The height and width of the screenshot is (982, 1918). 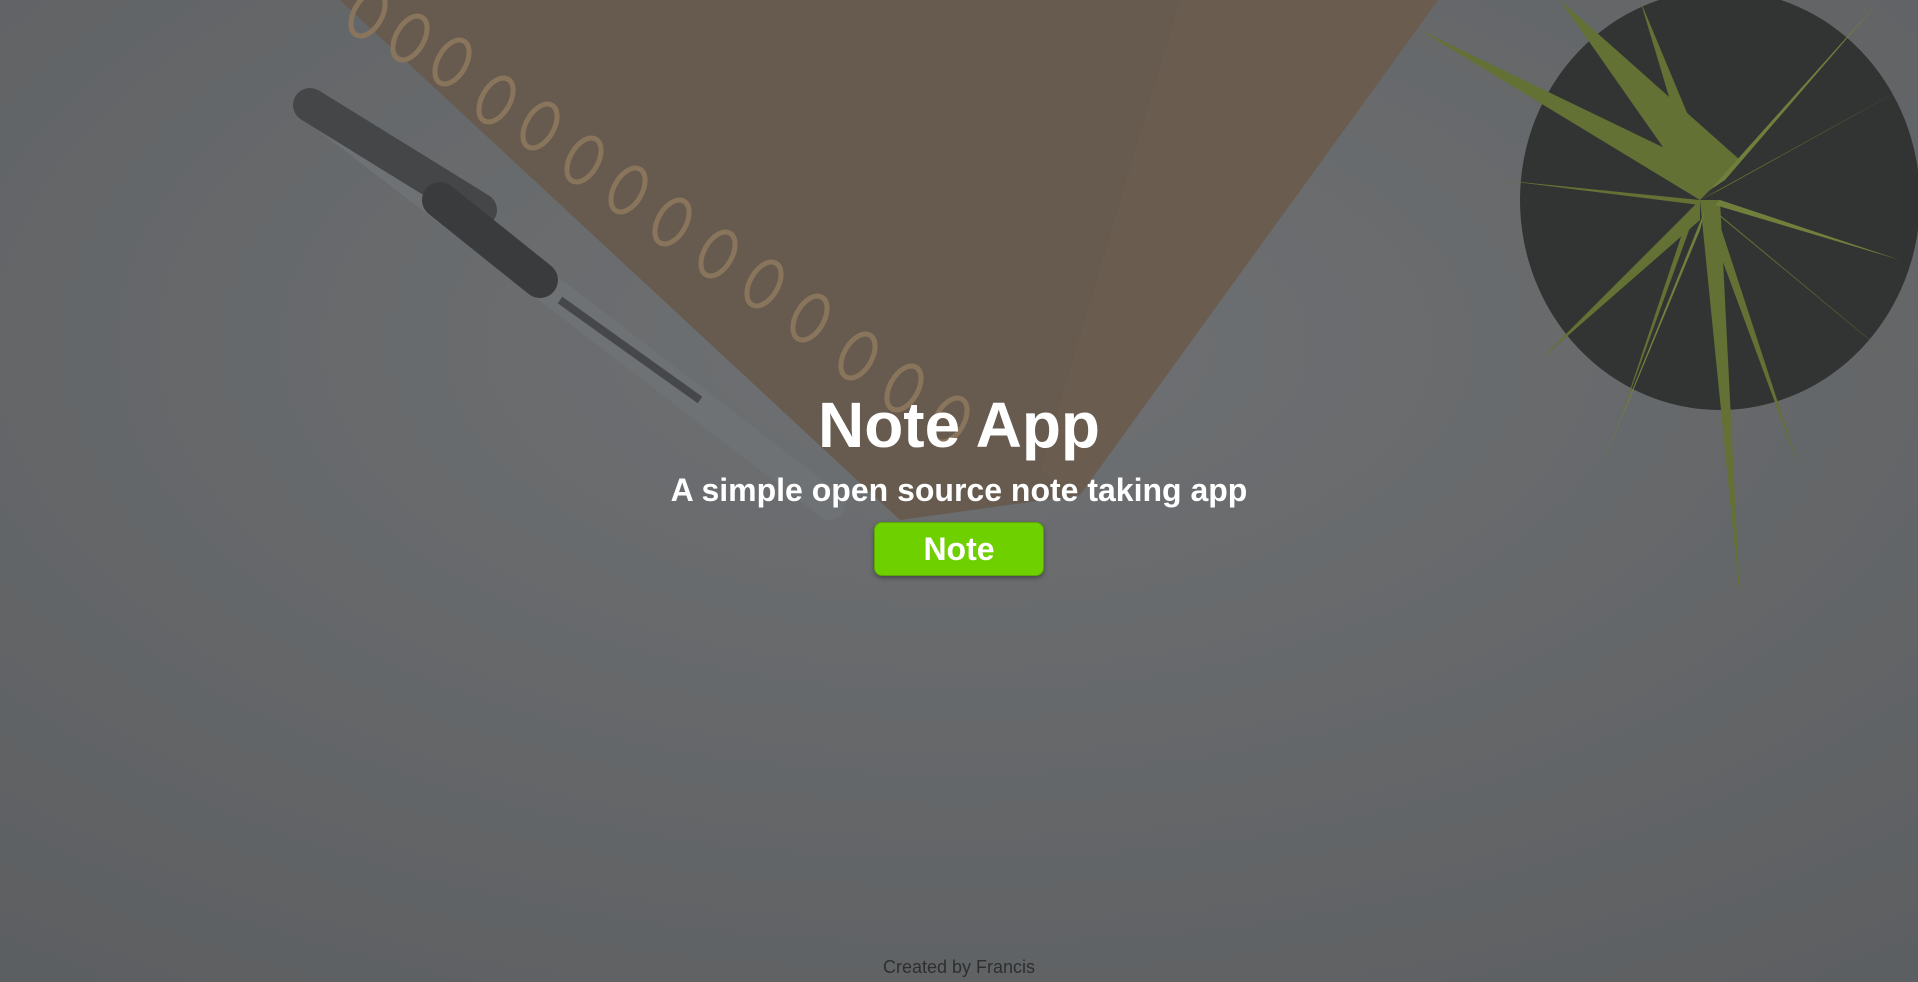 I want to click on footer-credit: Created by Francis, so click(x=959, y=967).